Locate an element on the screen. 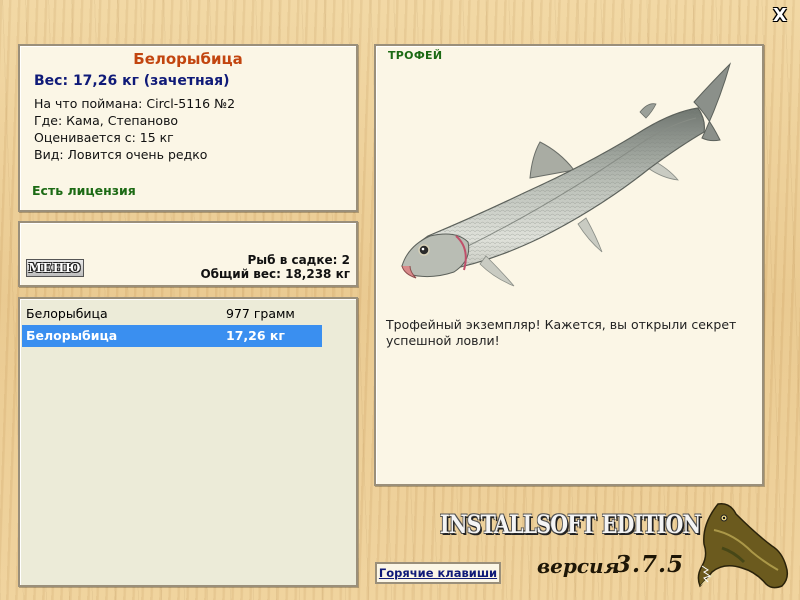 This screenshot has height=600, width=800. list-item-weight: 977 грамм is located at coordinates (260, 313).